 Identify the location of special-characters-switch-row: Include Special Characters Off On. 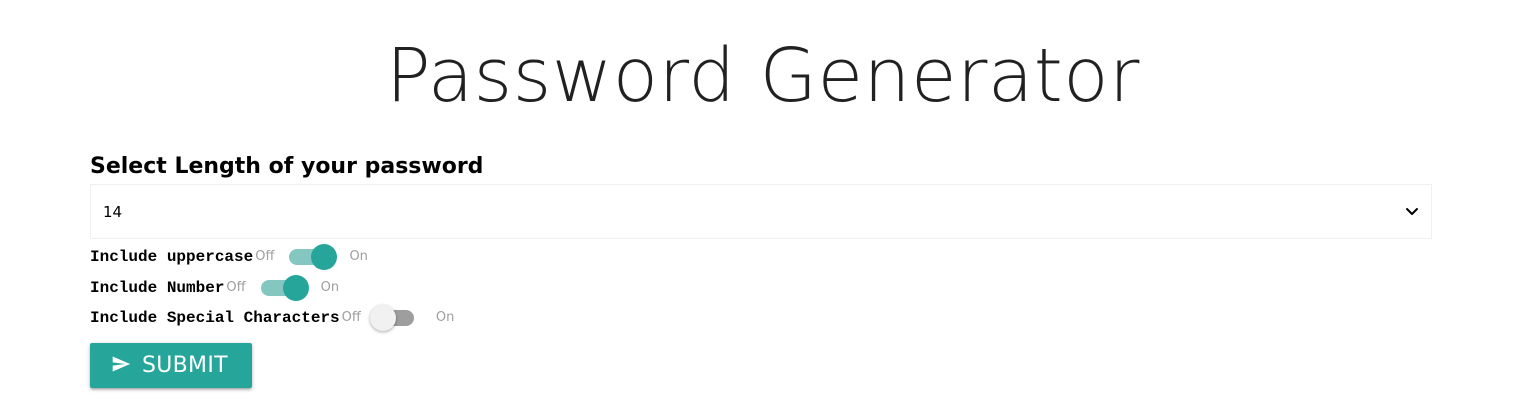
(272, 318).